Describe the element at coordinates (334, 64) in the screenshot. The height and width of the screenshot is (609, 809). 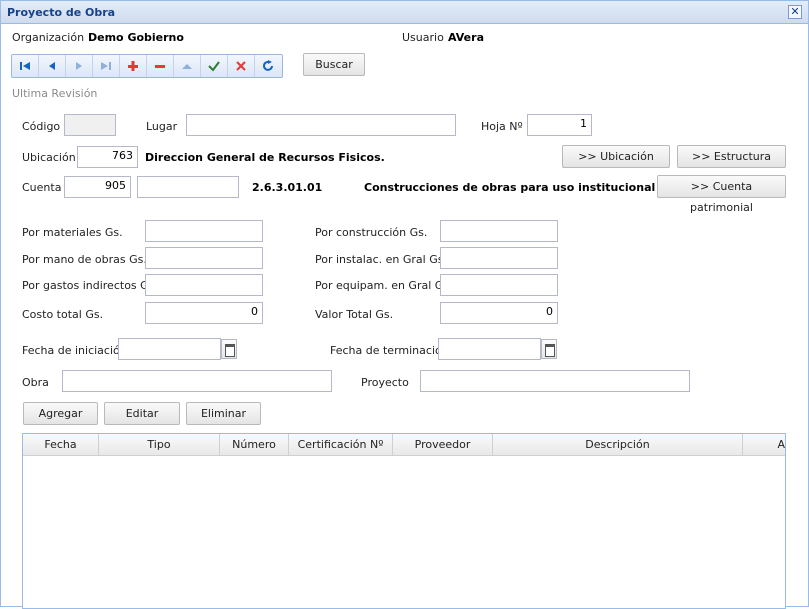
I see `search-button: Buscar` at that location.